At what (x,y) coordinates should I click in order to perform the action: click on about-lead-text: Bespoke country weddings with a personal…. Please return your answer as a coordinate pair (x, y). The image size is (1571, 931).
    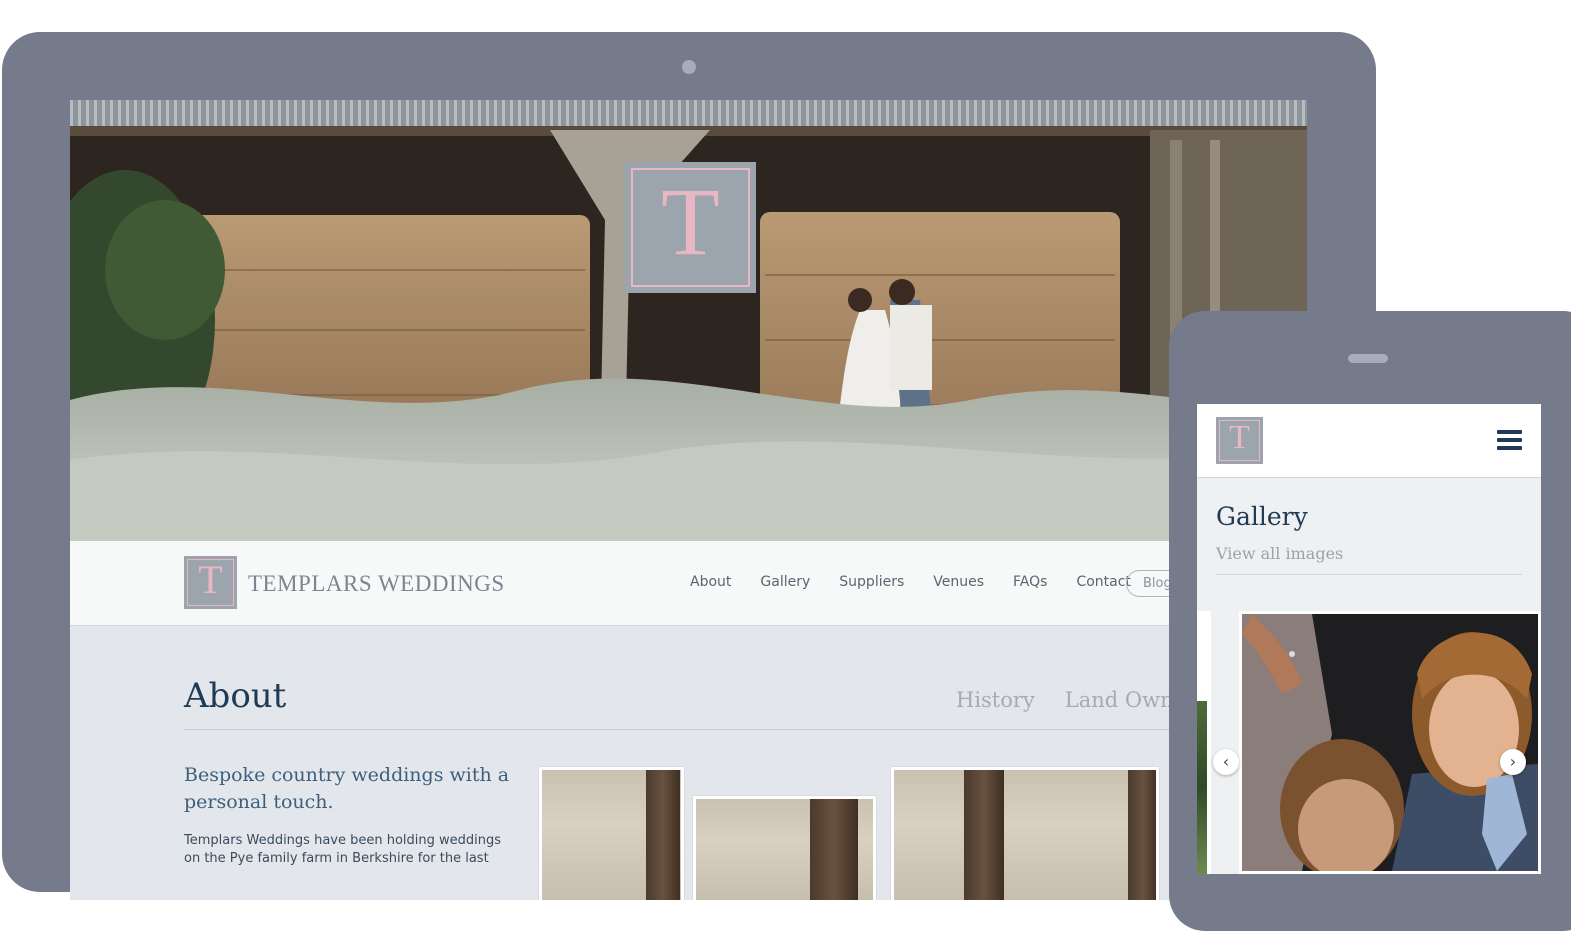
    Looking at the image, I should click on (347, 788).